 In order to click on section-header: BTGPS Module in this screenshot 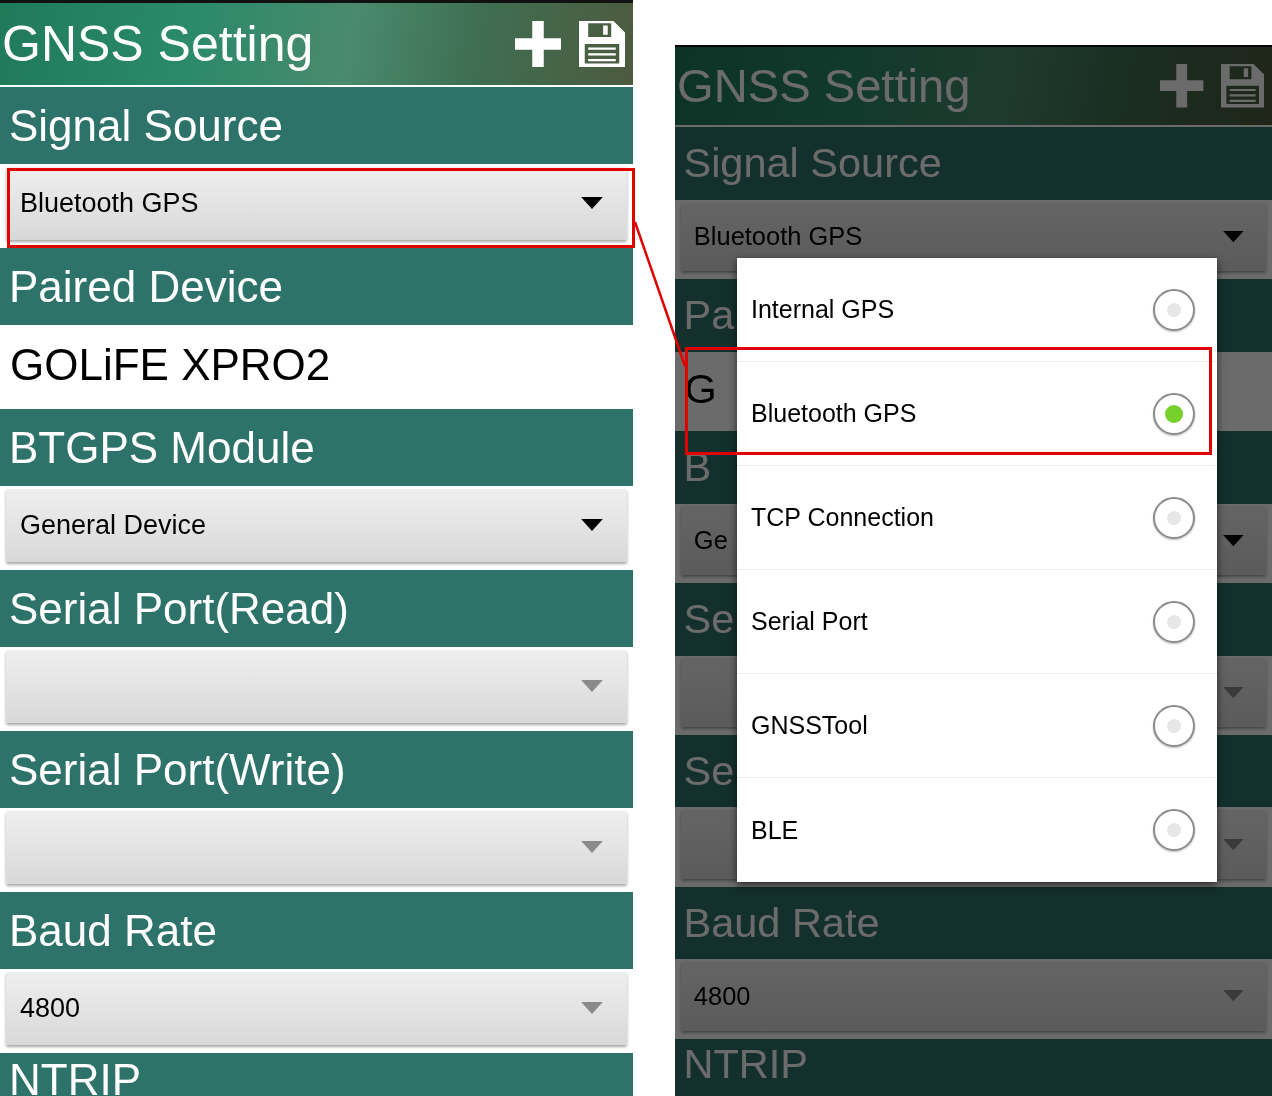, I will do `click(316, 447)`.